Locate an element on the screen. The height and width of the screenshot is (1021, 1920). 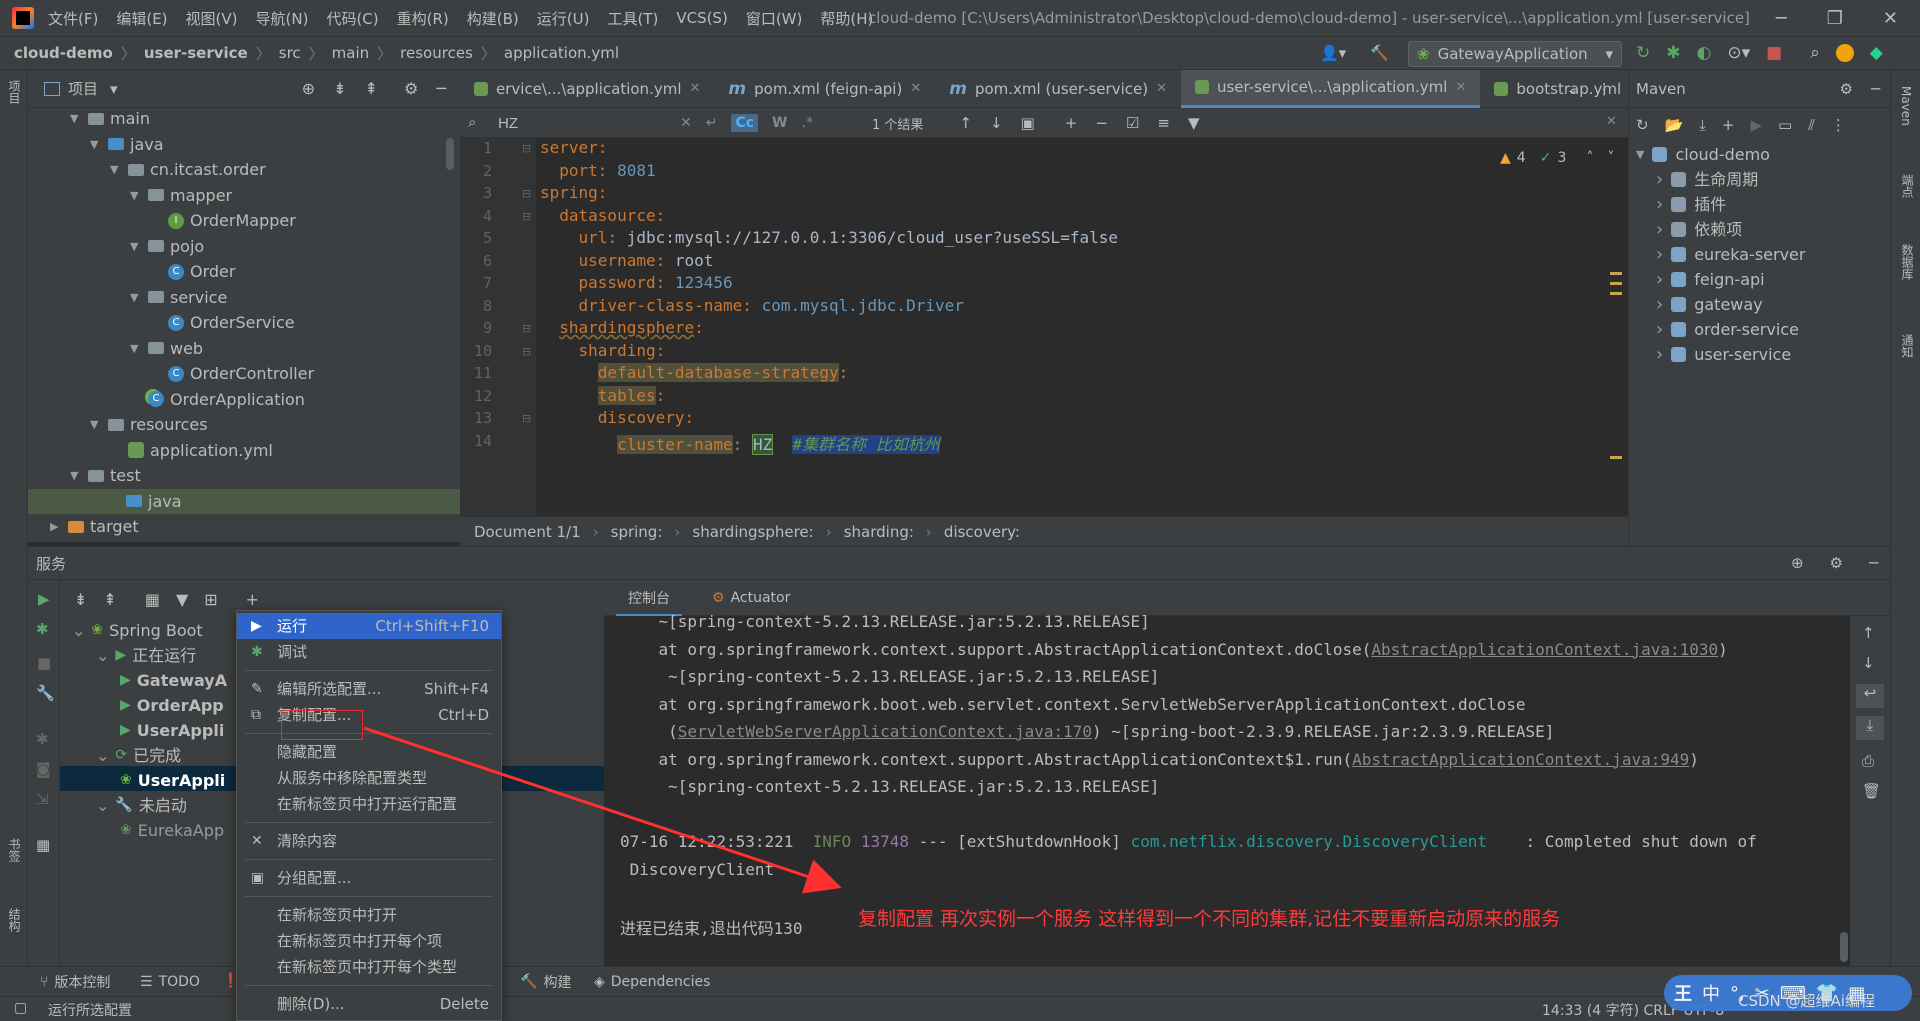
context-menu-item: 在新标签页中打开运行配置 is located at coordinates (369, 804).